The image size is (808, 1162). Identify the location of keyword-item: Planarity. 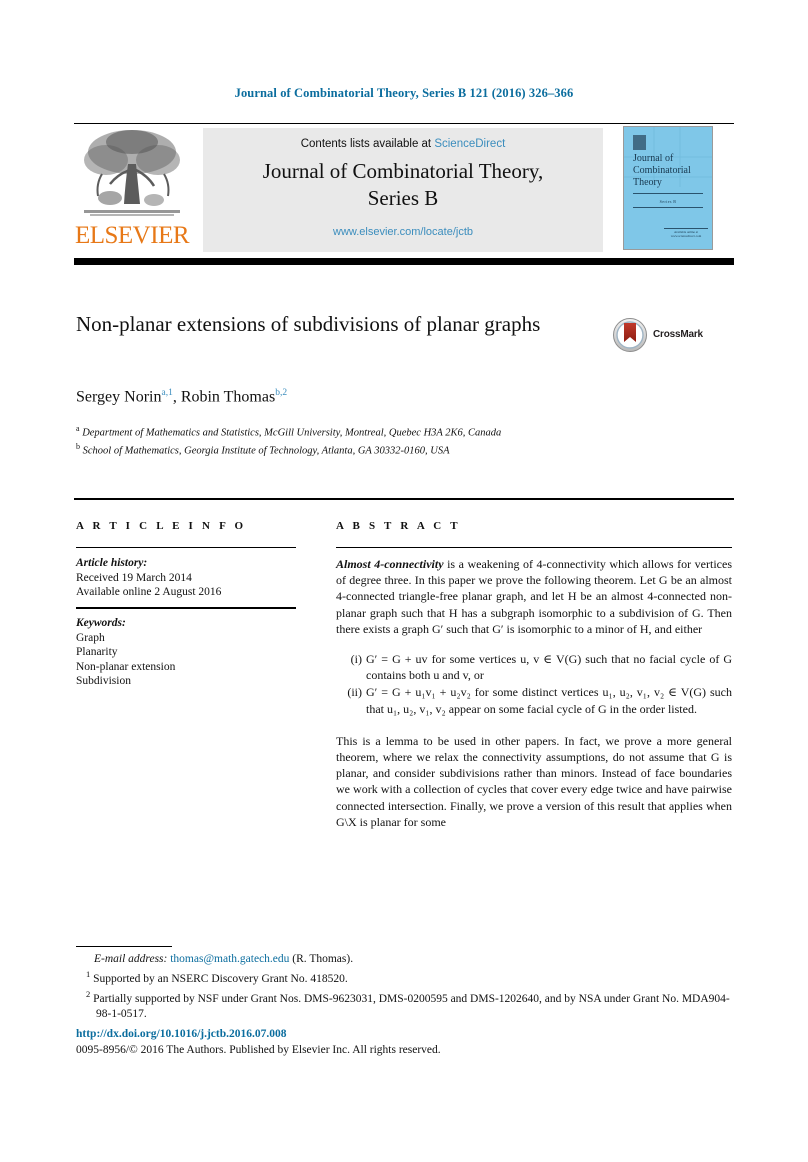
(97, 652).